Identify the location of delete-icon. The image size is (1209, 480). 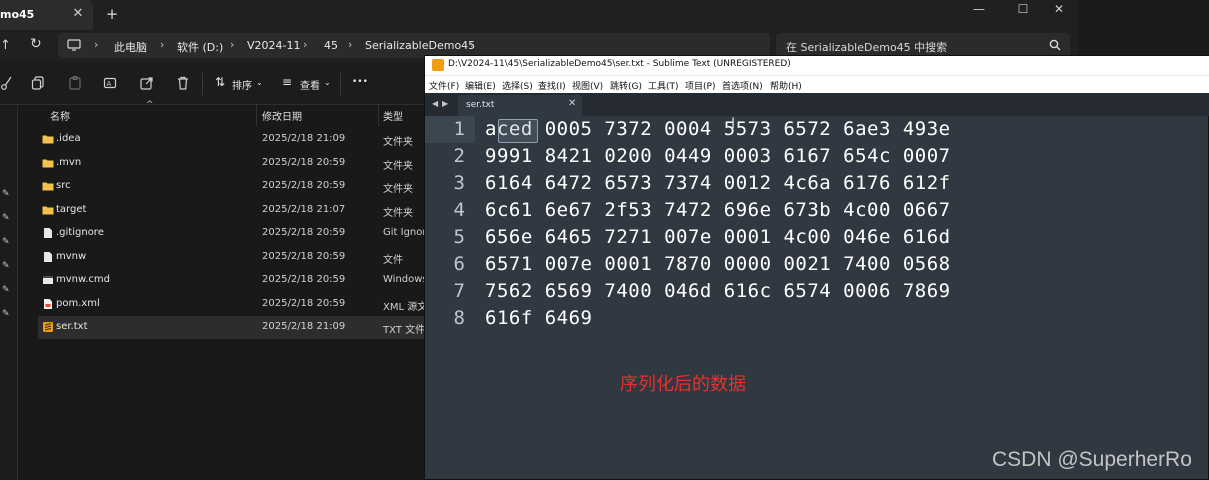
(183, 83).